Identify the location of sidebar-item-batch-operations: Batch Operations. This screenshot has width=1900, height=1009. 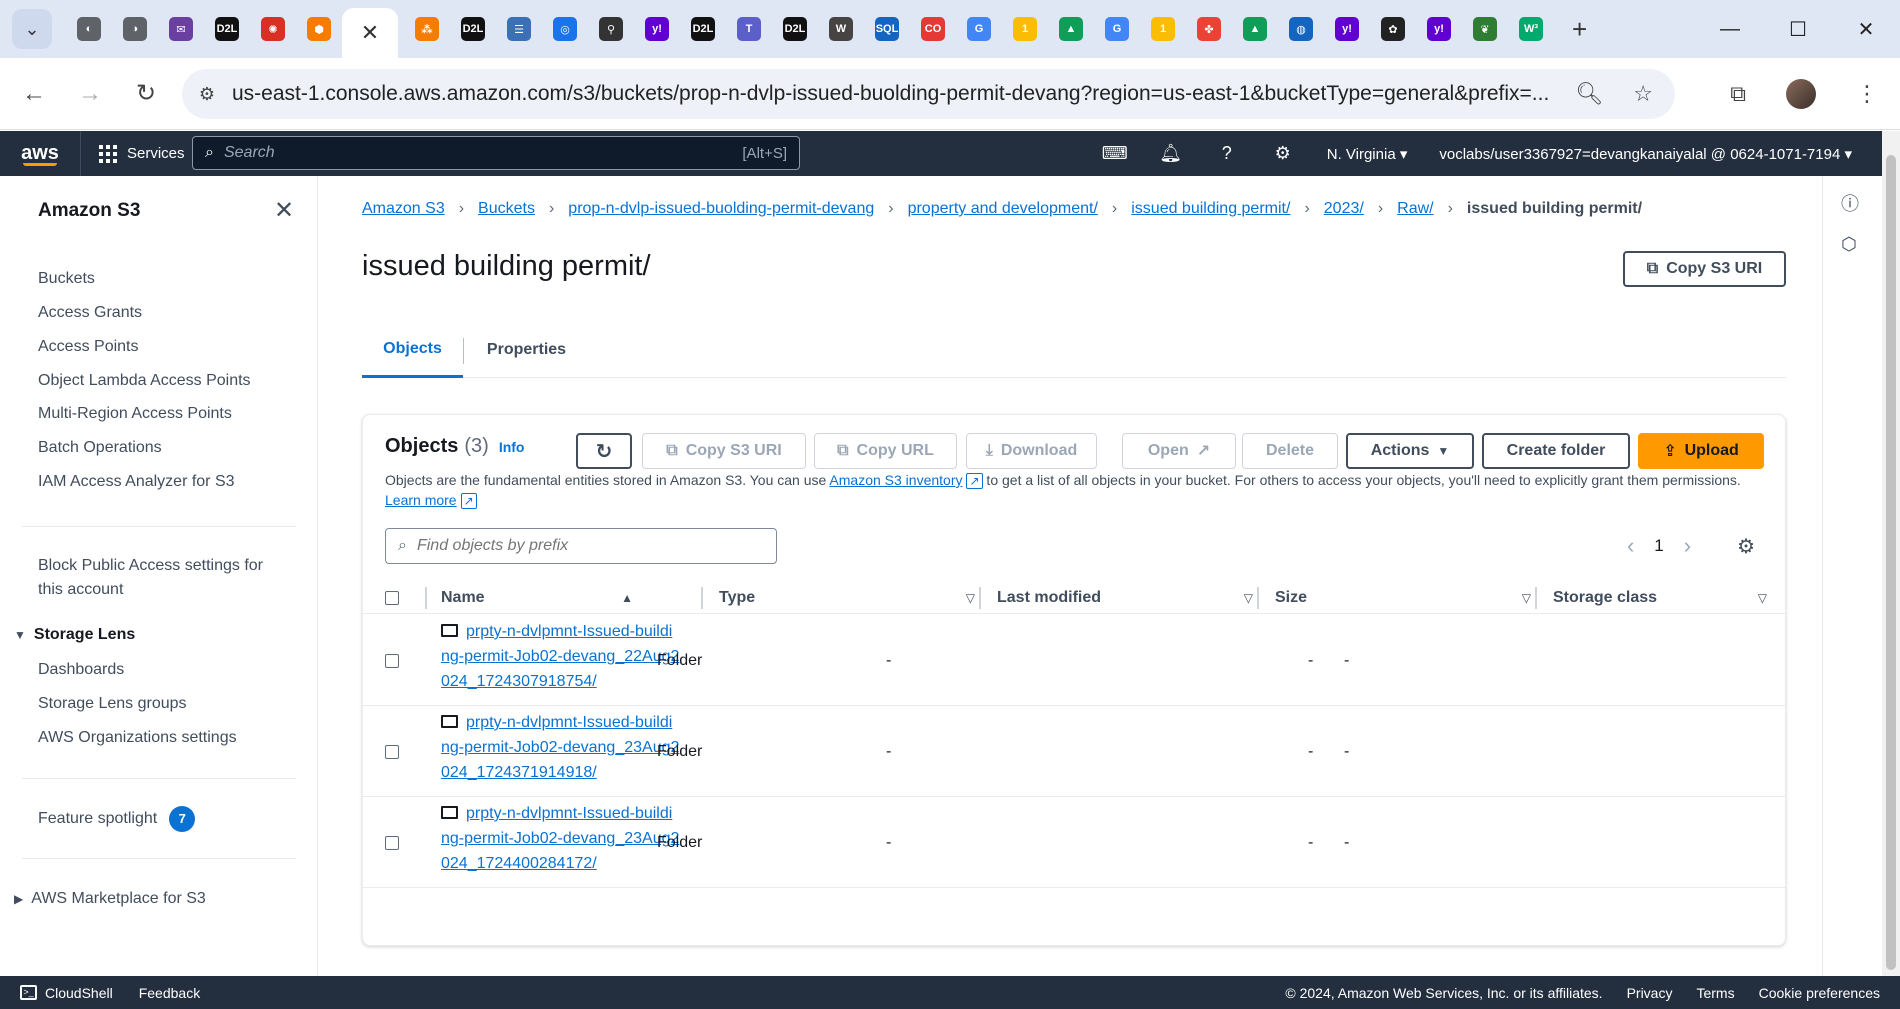
(100, 448).